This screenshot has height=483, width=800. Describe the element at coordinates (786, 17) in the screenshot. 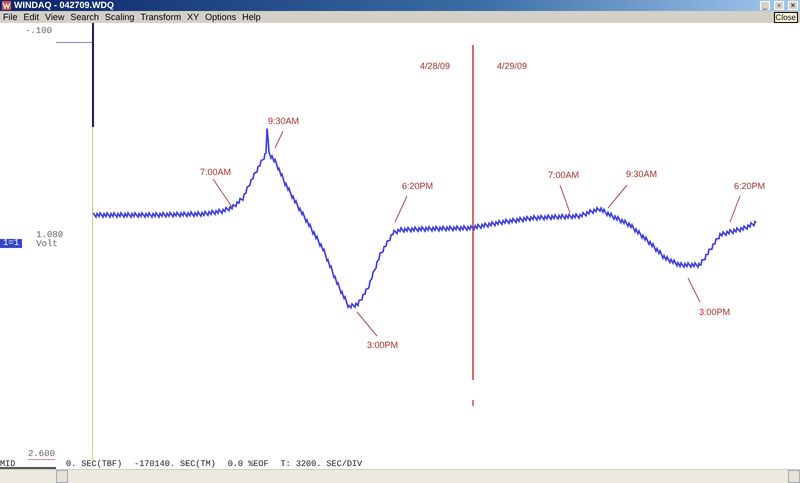

I see `tooltip: Close` at that location.